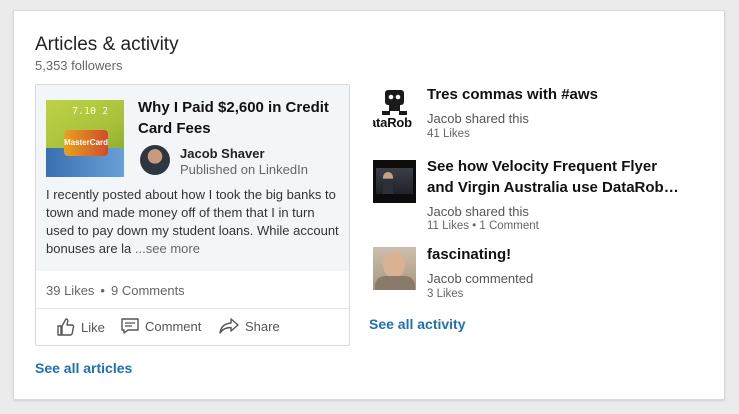  Describe the element at coordinates (417, 324) in the screenshot. I see `see-all-activity-link: See all activity` at that location.